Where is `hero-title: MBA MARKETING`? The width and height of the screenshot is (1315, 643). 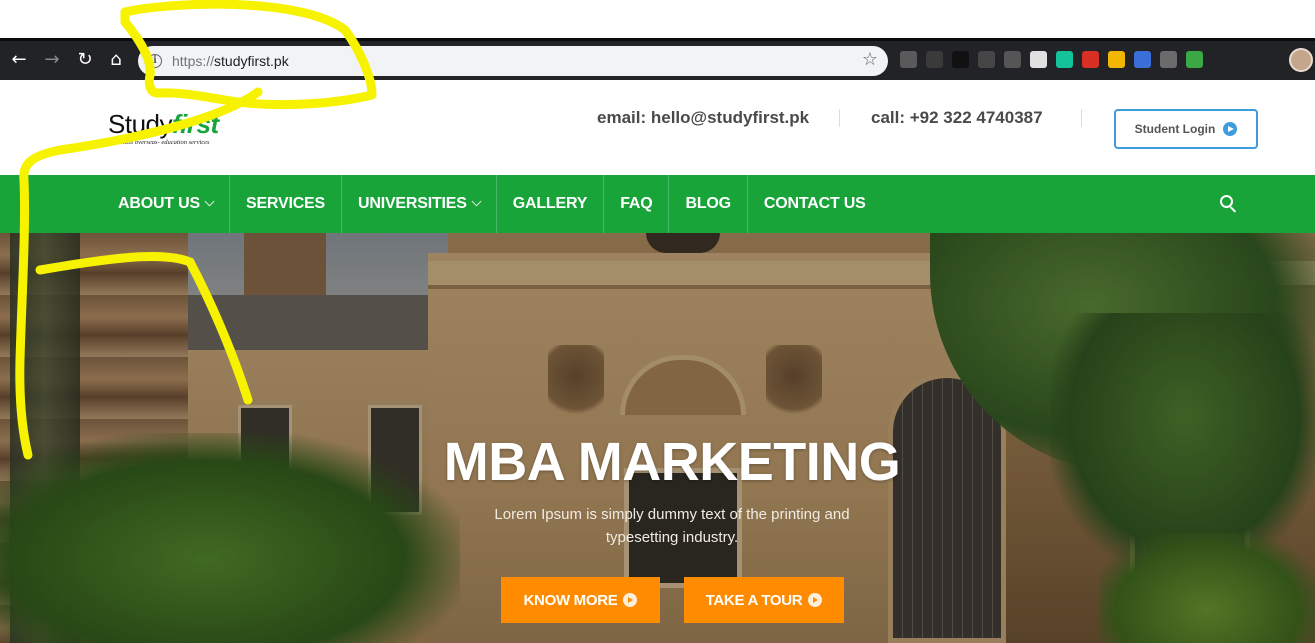 hero-title: MBA MARKETING is located at coordinates (672, 462).